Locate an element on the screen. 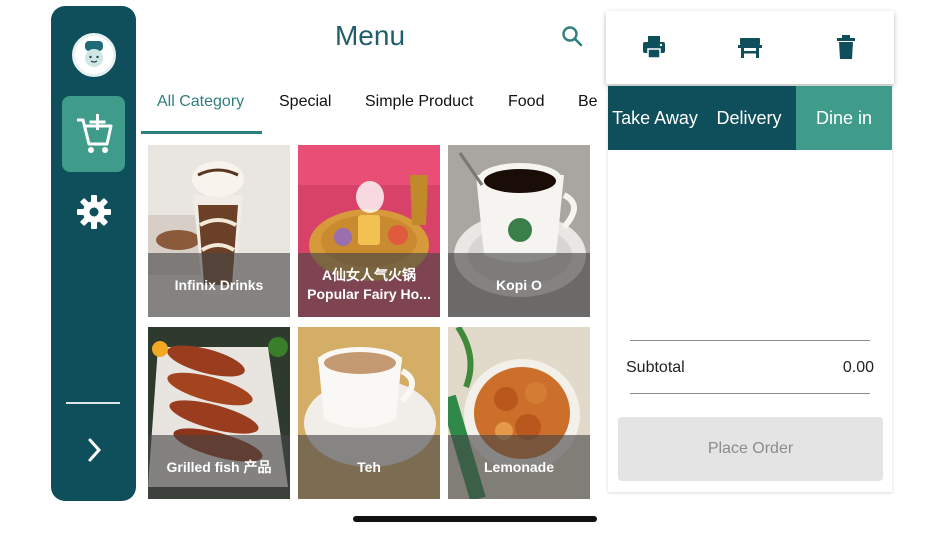 This screenshot has height=534, width=950. print-button is located at coordinates (654, 47).